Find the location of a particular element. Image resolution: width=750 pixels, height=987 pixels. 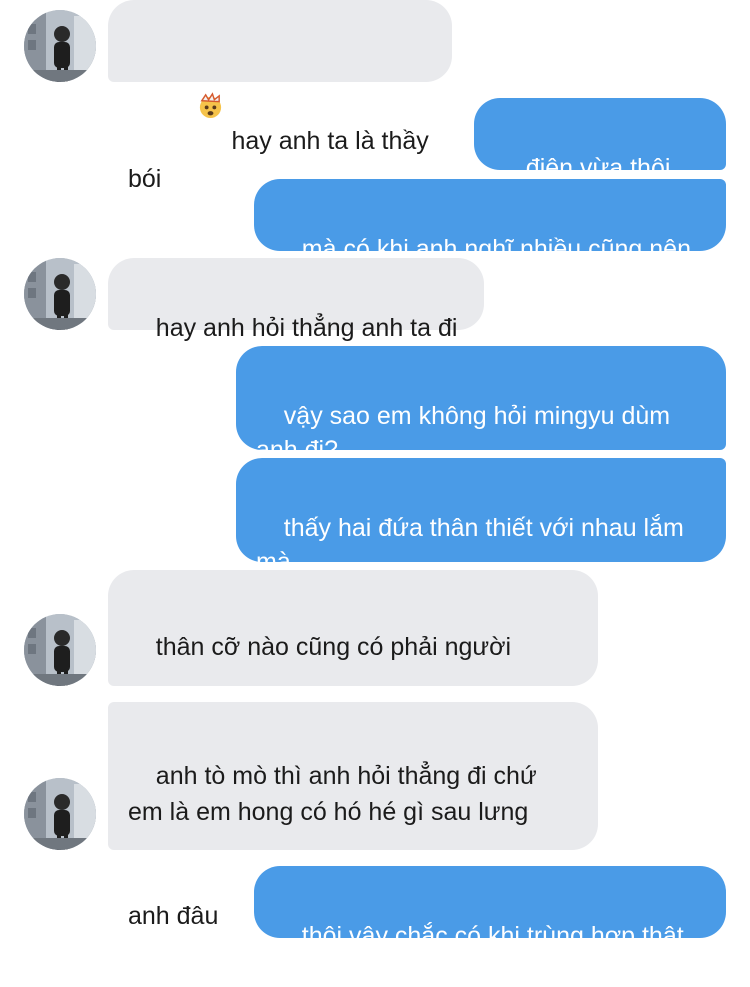

message-text: thấy hai đứa thân thiết với nhau lắm mà is located at coordinates (470, 545).